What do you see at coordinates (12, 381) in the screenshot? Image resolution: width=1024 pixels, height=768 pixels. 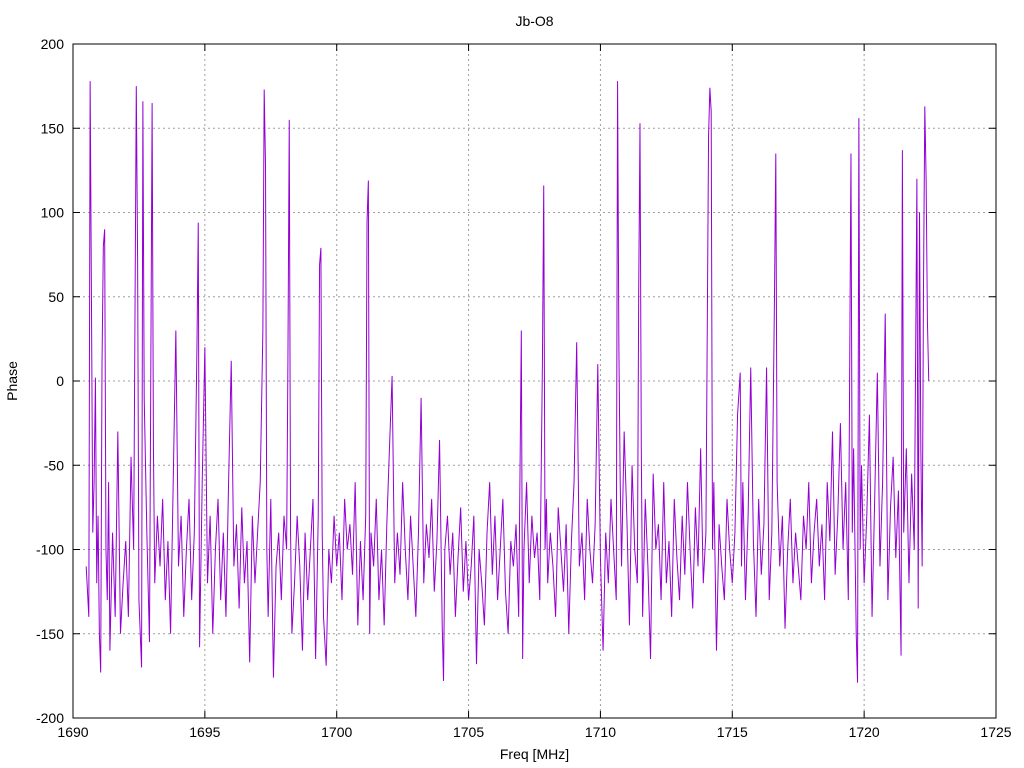 I see `y-axis-title: Phase` at bounding box center [12, 381].